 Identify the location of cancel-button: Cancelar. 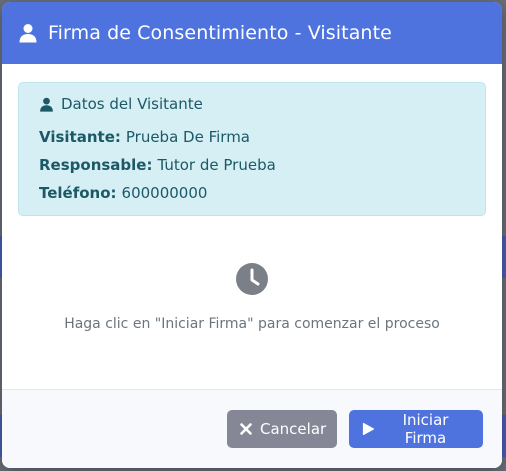
(282, 429).